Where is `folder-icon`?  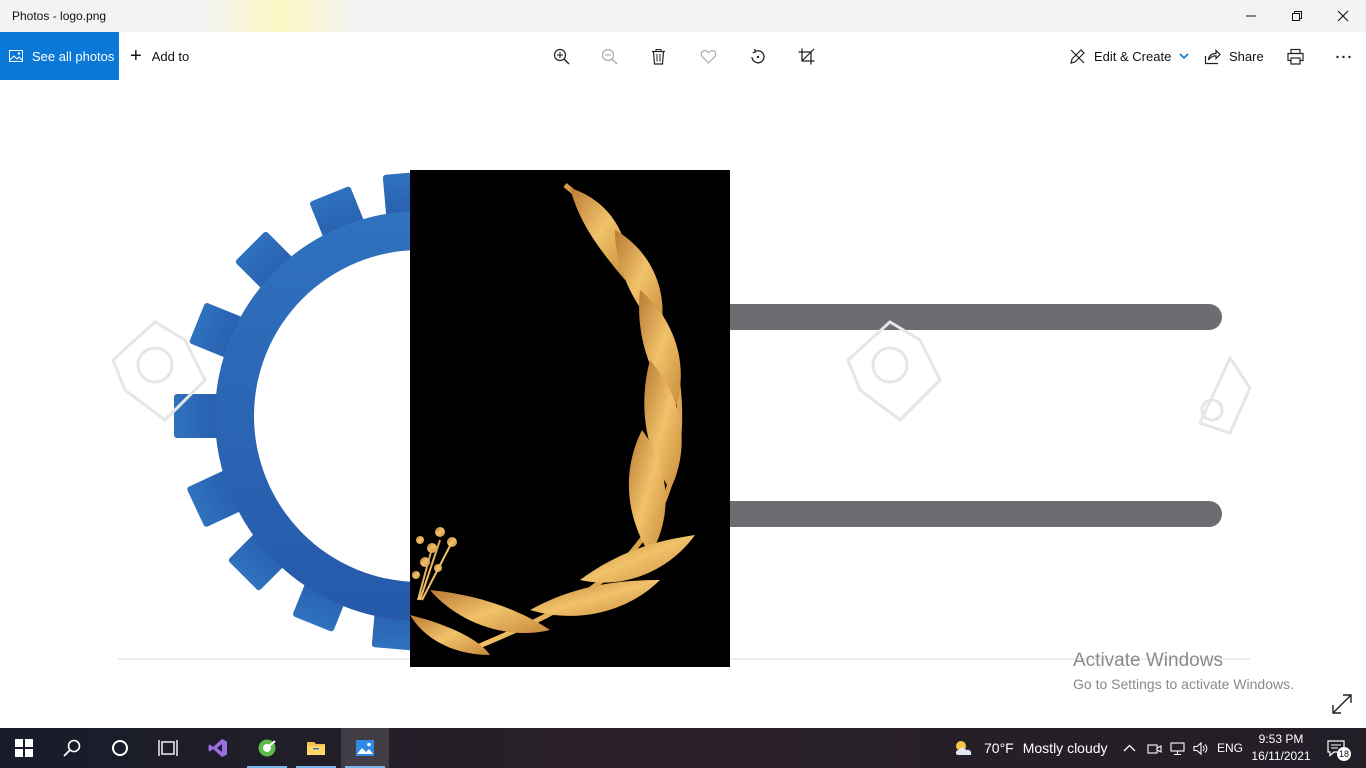 folder-icon is located at coordinates (316, 748).